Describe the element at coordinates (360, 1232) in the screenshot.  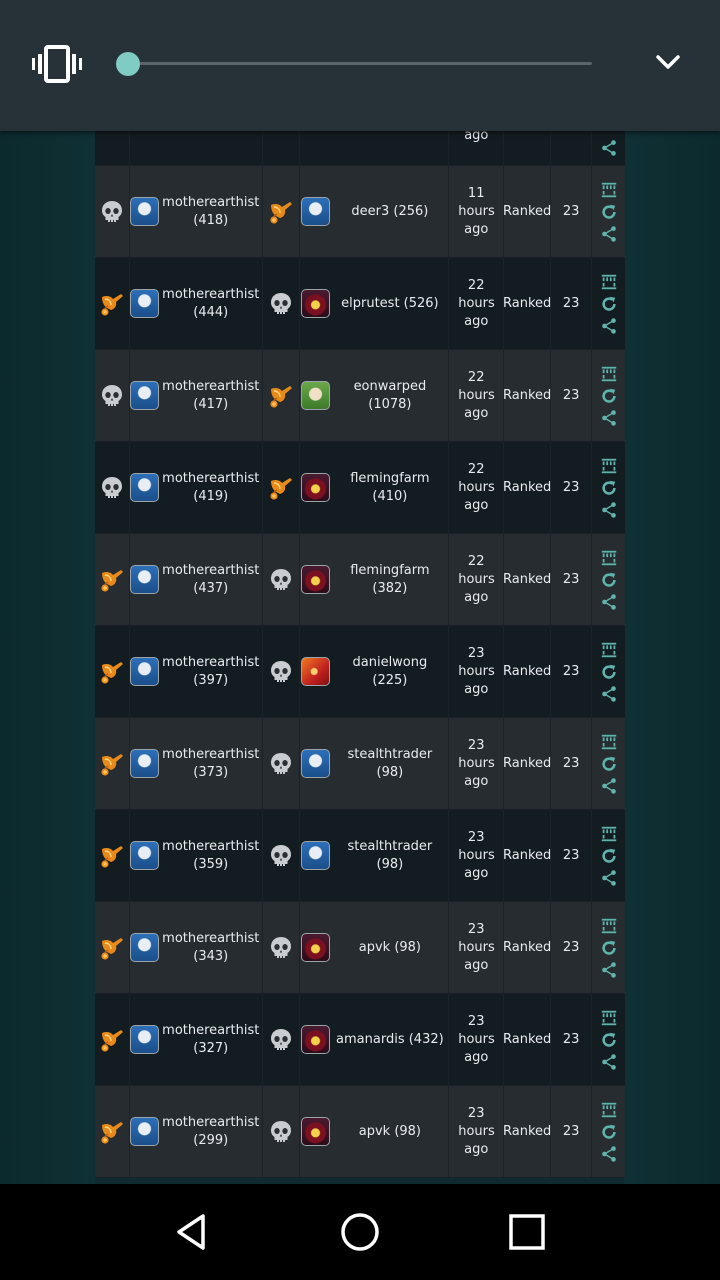
I see `home-button` at that location.